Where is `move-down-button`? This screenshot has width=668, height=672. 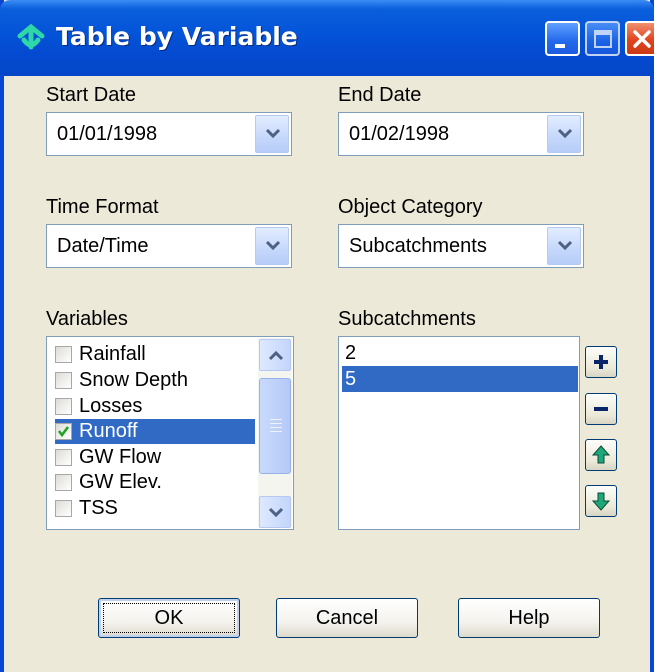
move-down-button is located at coordinates (601, 501).